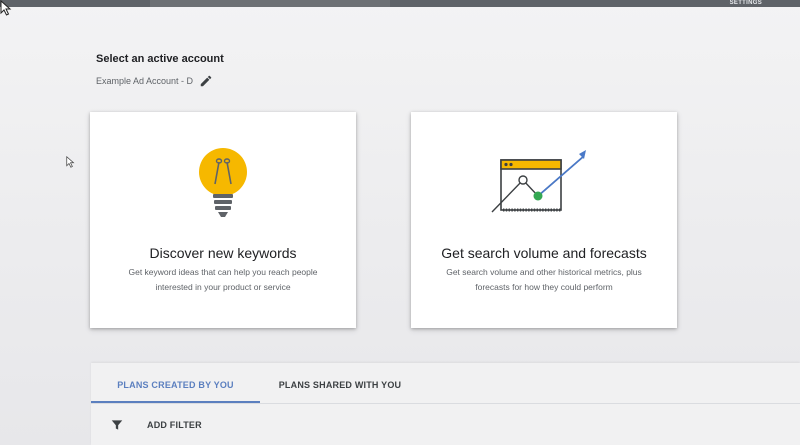  I want to click on pencil-icon, so click(206, 81).